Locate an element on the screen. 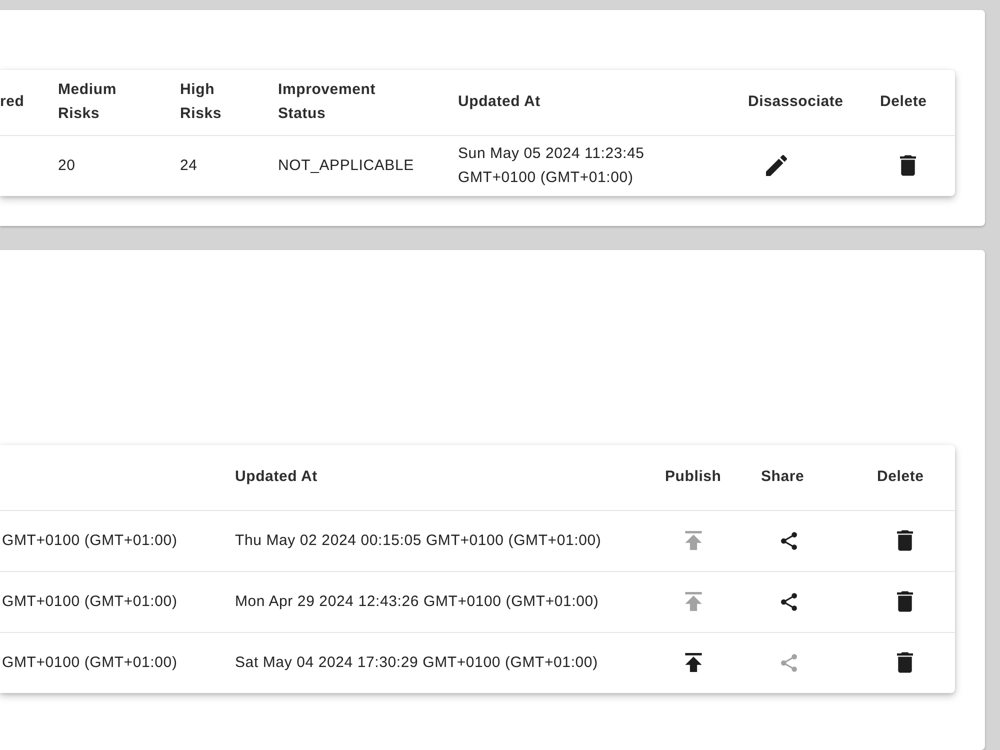 The height and width of the screenshot is (750, 1000). column-header: Improvement Status is located at coordinates (327, 102).